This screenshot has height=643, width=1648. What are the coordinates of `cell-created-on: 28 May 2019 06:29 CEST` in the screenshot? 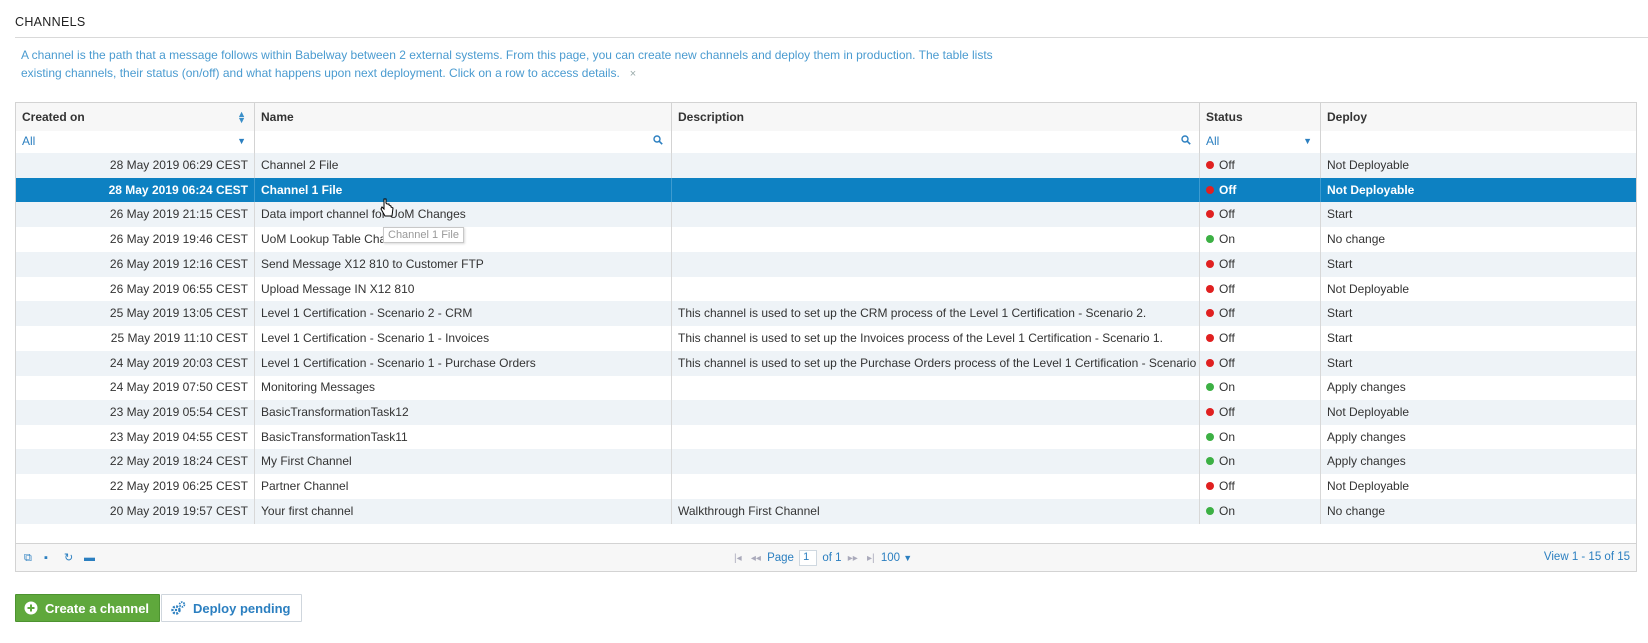 It's located at (135, 165).